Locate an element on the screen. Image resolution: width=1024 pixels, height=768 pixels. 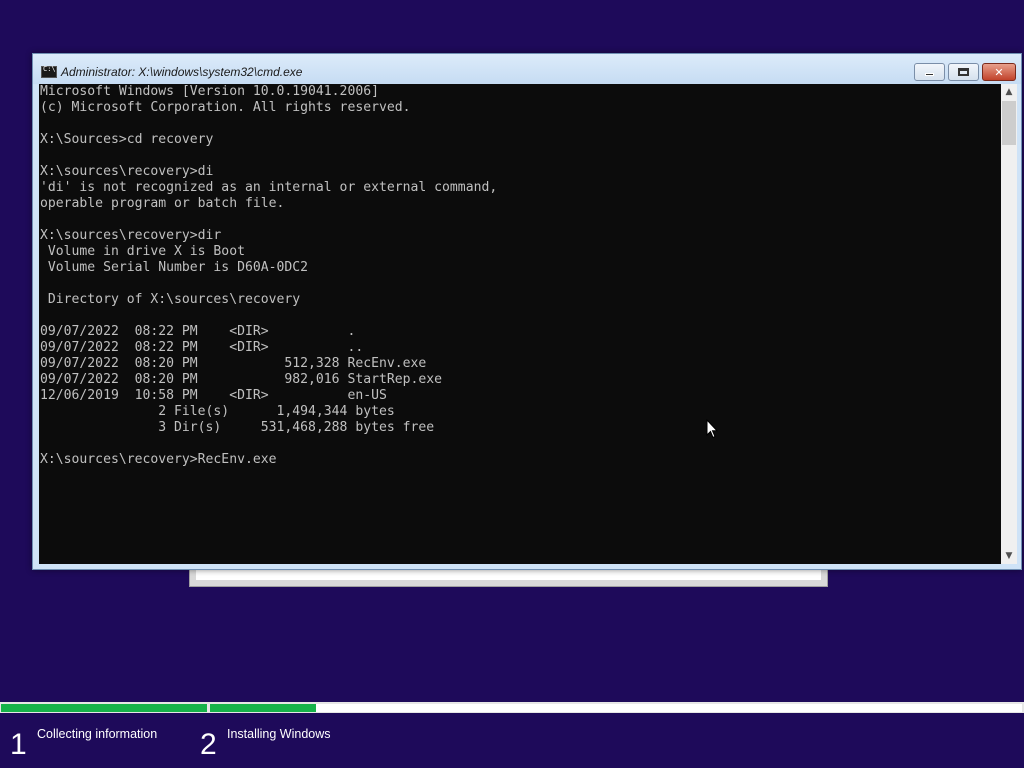
console-line: Volume in drive X is Boot is located at coordinates (142, 251).